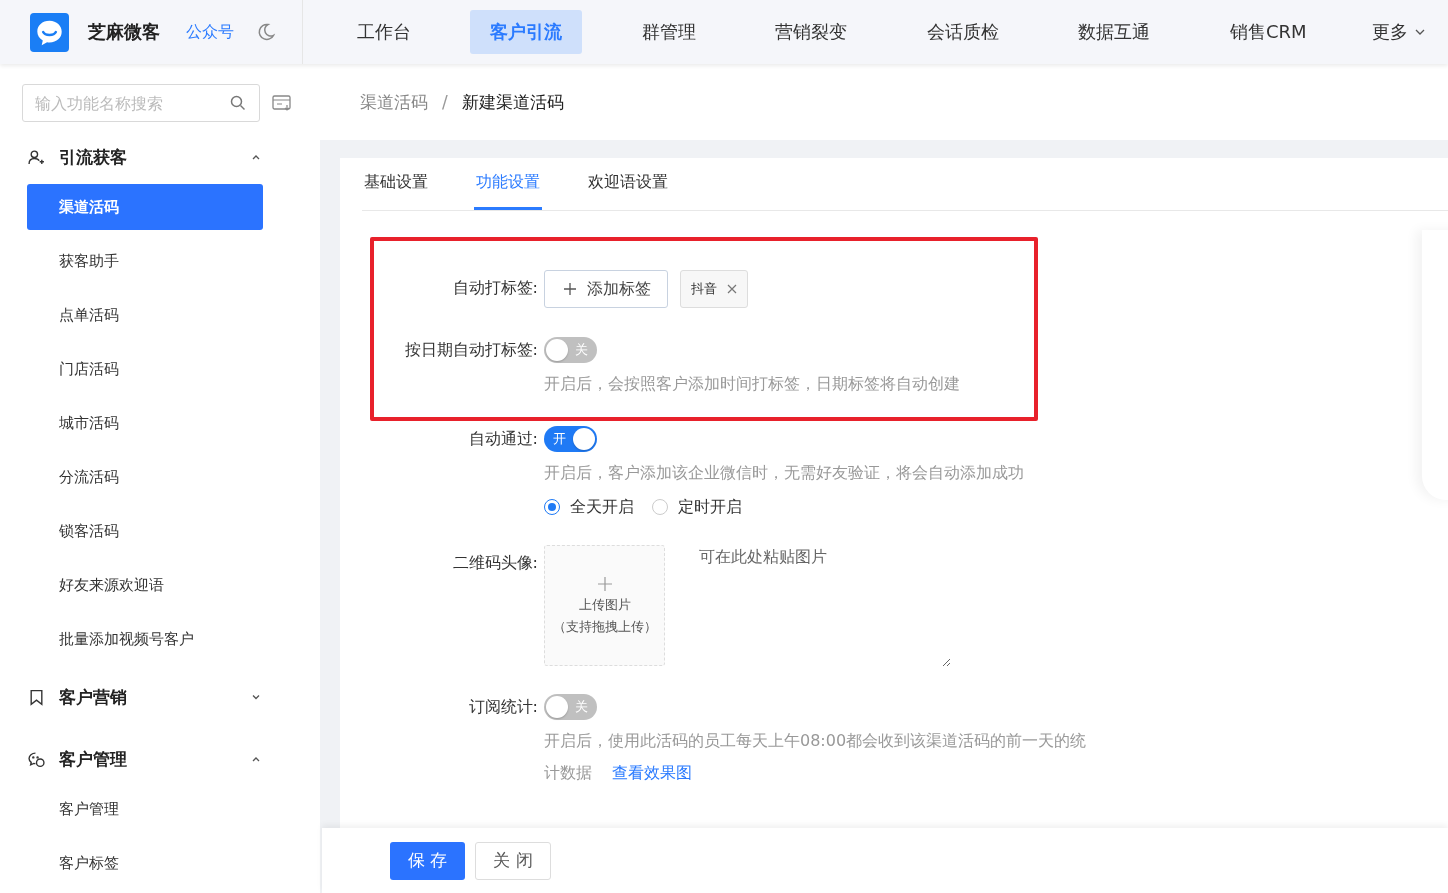 Image resolution: width=1448 pixels, height=893 pixels. Describe the element at coordinates (502, 707) in the screenshot. I see `field-label: 订阅统计:` at that location.